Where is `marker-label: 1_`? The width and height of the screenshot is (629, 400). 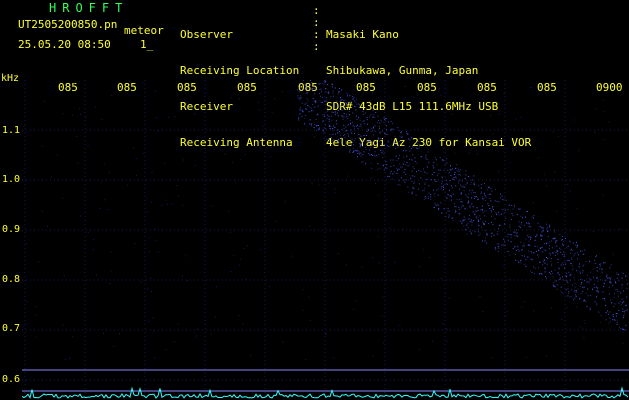 marker-label: 1_ is located at coordinates (147, 44).